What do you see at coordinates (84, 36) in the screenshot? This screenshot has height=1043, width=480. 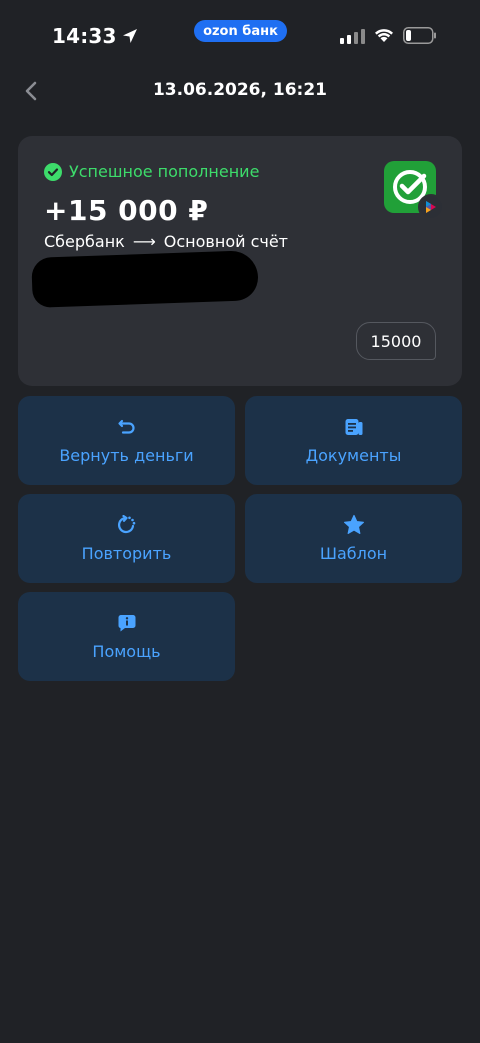 I see `status-time-text: 14:33` at bounding box center [84, 36].